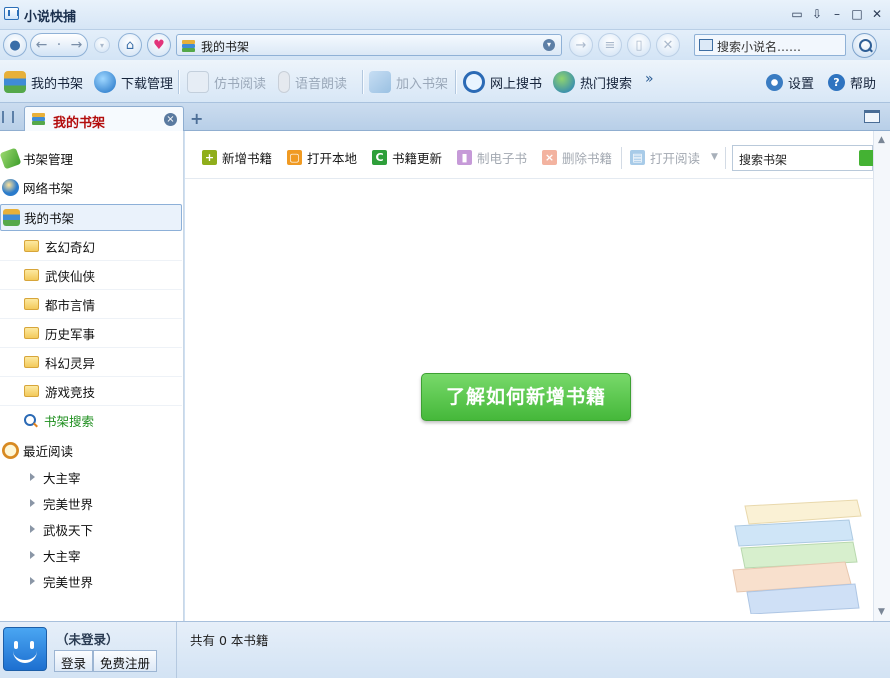 This screenshot has width=890, height=678. Describe the element at coordinates (577, 157) in the screenshot. I see `delete-book-button: × 删除书籍` at that location.